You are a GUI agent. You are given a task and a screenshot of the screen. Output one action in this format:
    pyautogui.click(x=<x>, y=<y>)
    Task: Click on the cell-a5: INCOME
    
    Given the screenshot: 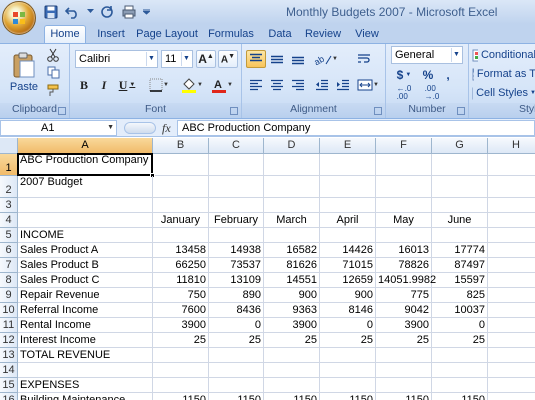 What is the action you would take?
    pyautogui.click(x=85, y=235)
    